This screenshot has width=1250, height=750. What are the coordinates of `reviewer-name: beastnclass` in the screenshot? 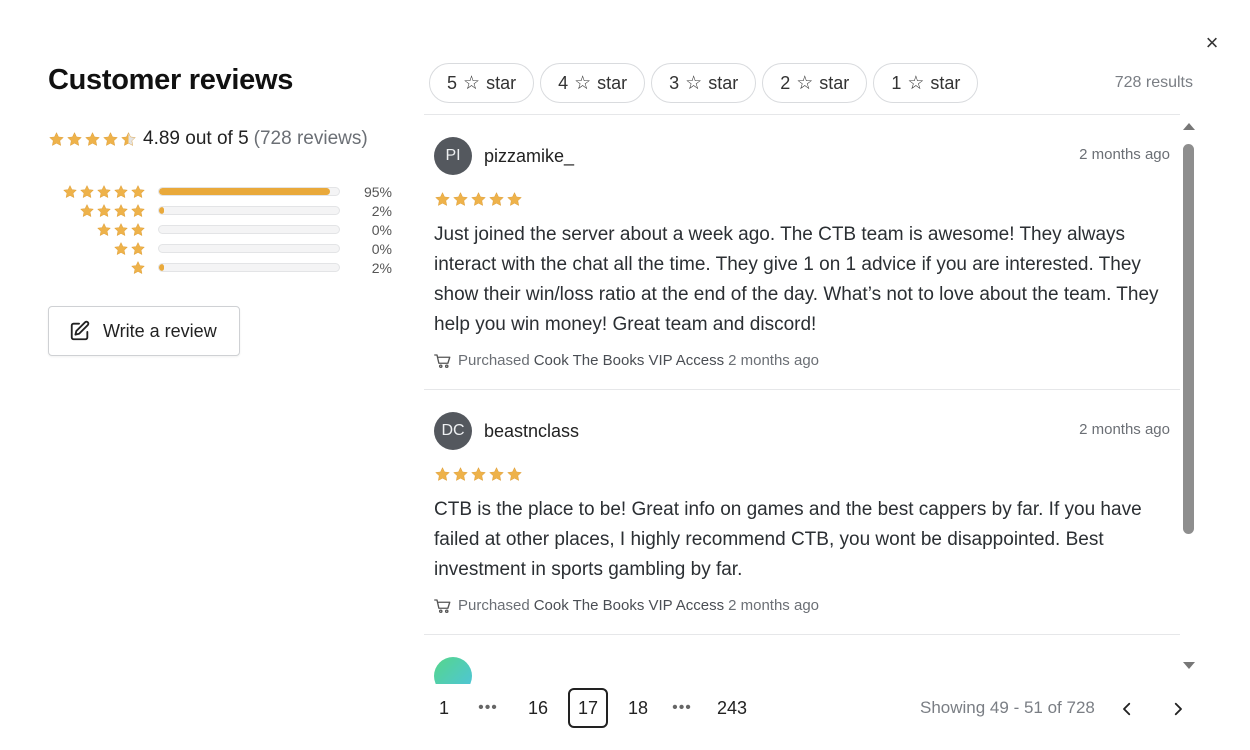 It's located at (531, 431).